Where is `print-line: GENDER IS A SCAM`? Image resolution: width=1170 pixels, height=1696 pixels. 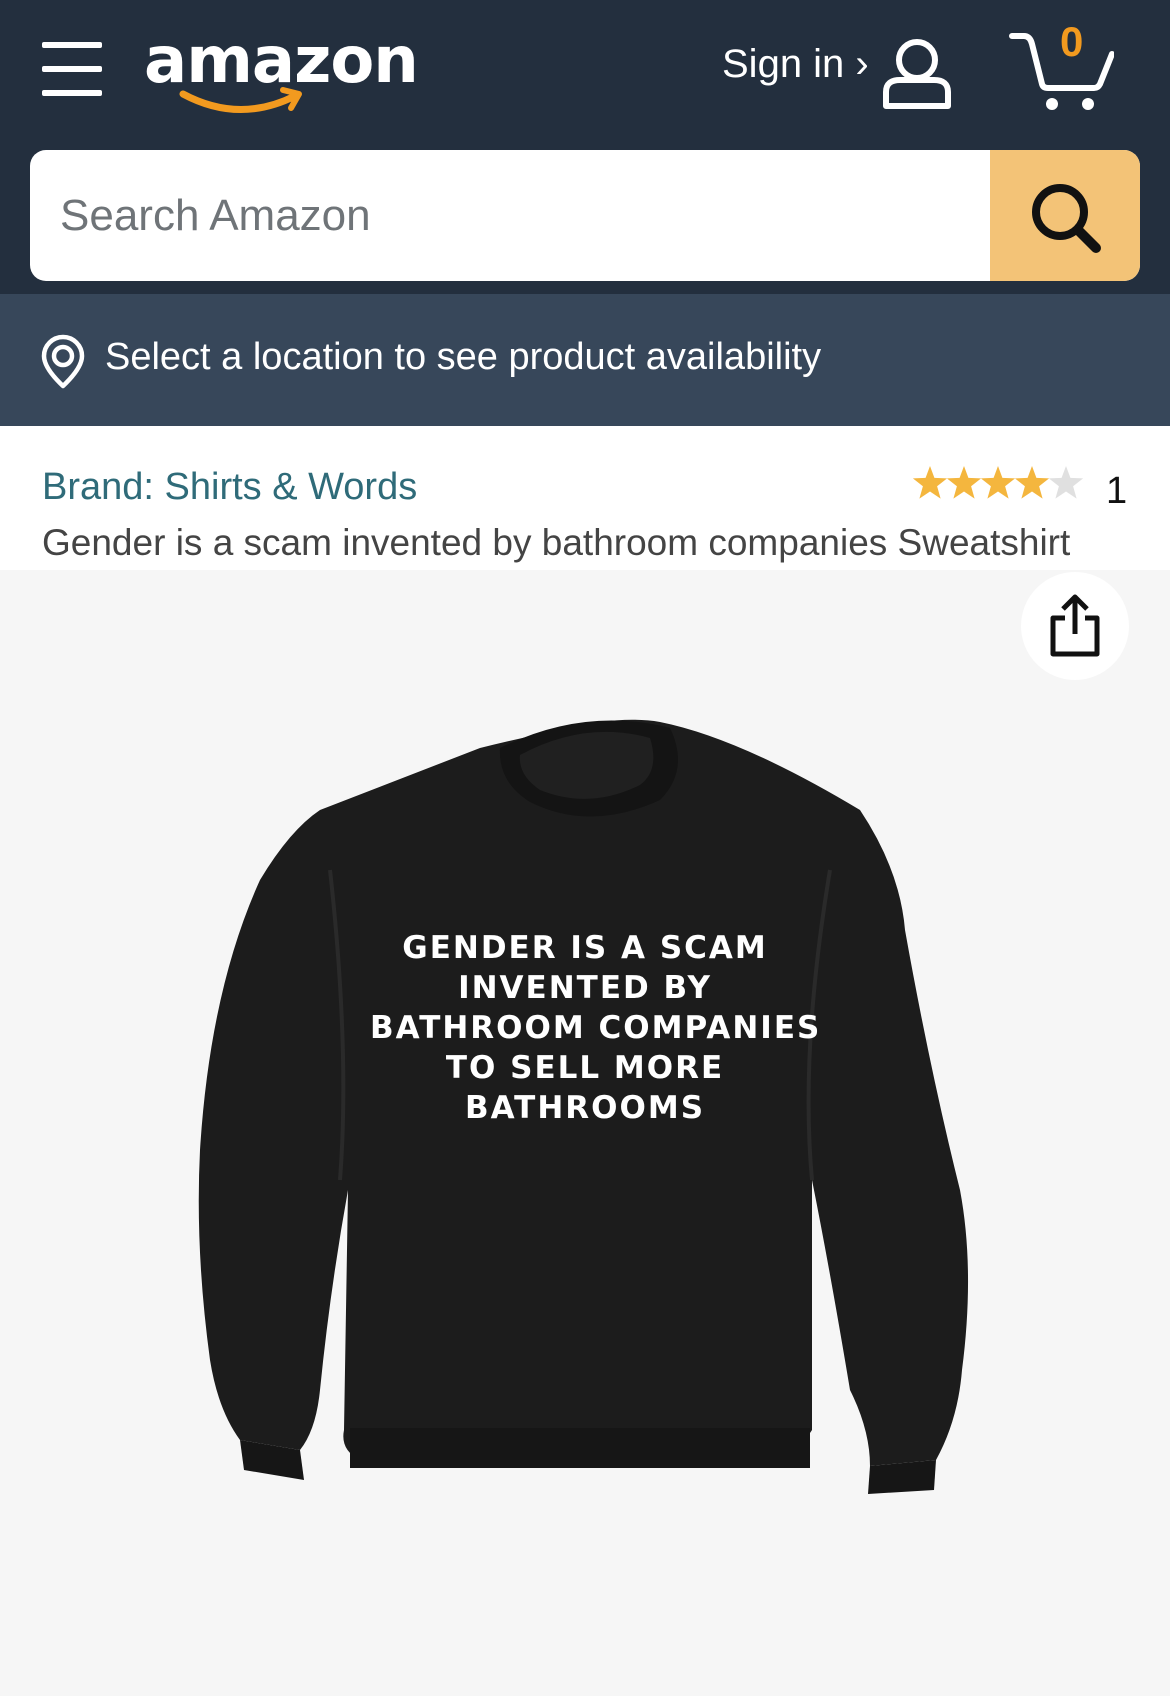 print-line: GENDER IS A SCAM is located at coordinates (585, 948).